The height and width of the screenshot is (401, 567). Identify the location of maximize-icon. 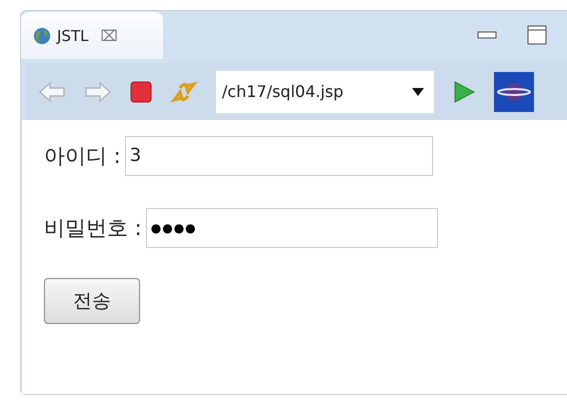
(537, 35).